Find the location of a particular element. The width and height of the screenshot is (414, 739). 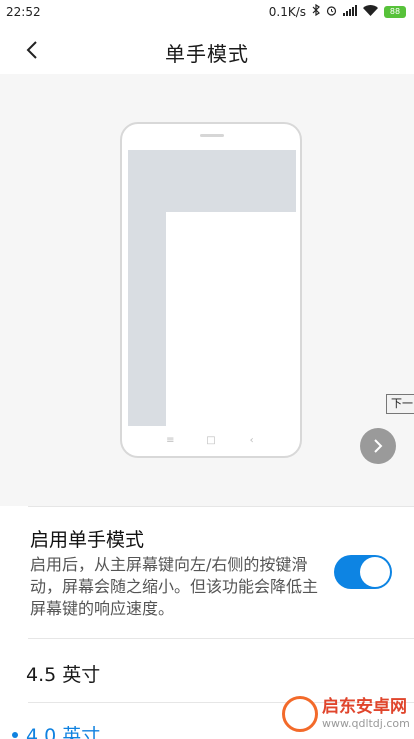

watermark: 启东安卓网 www.qdltdj.com is located at coordinates (348, 713).